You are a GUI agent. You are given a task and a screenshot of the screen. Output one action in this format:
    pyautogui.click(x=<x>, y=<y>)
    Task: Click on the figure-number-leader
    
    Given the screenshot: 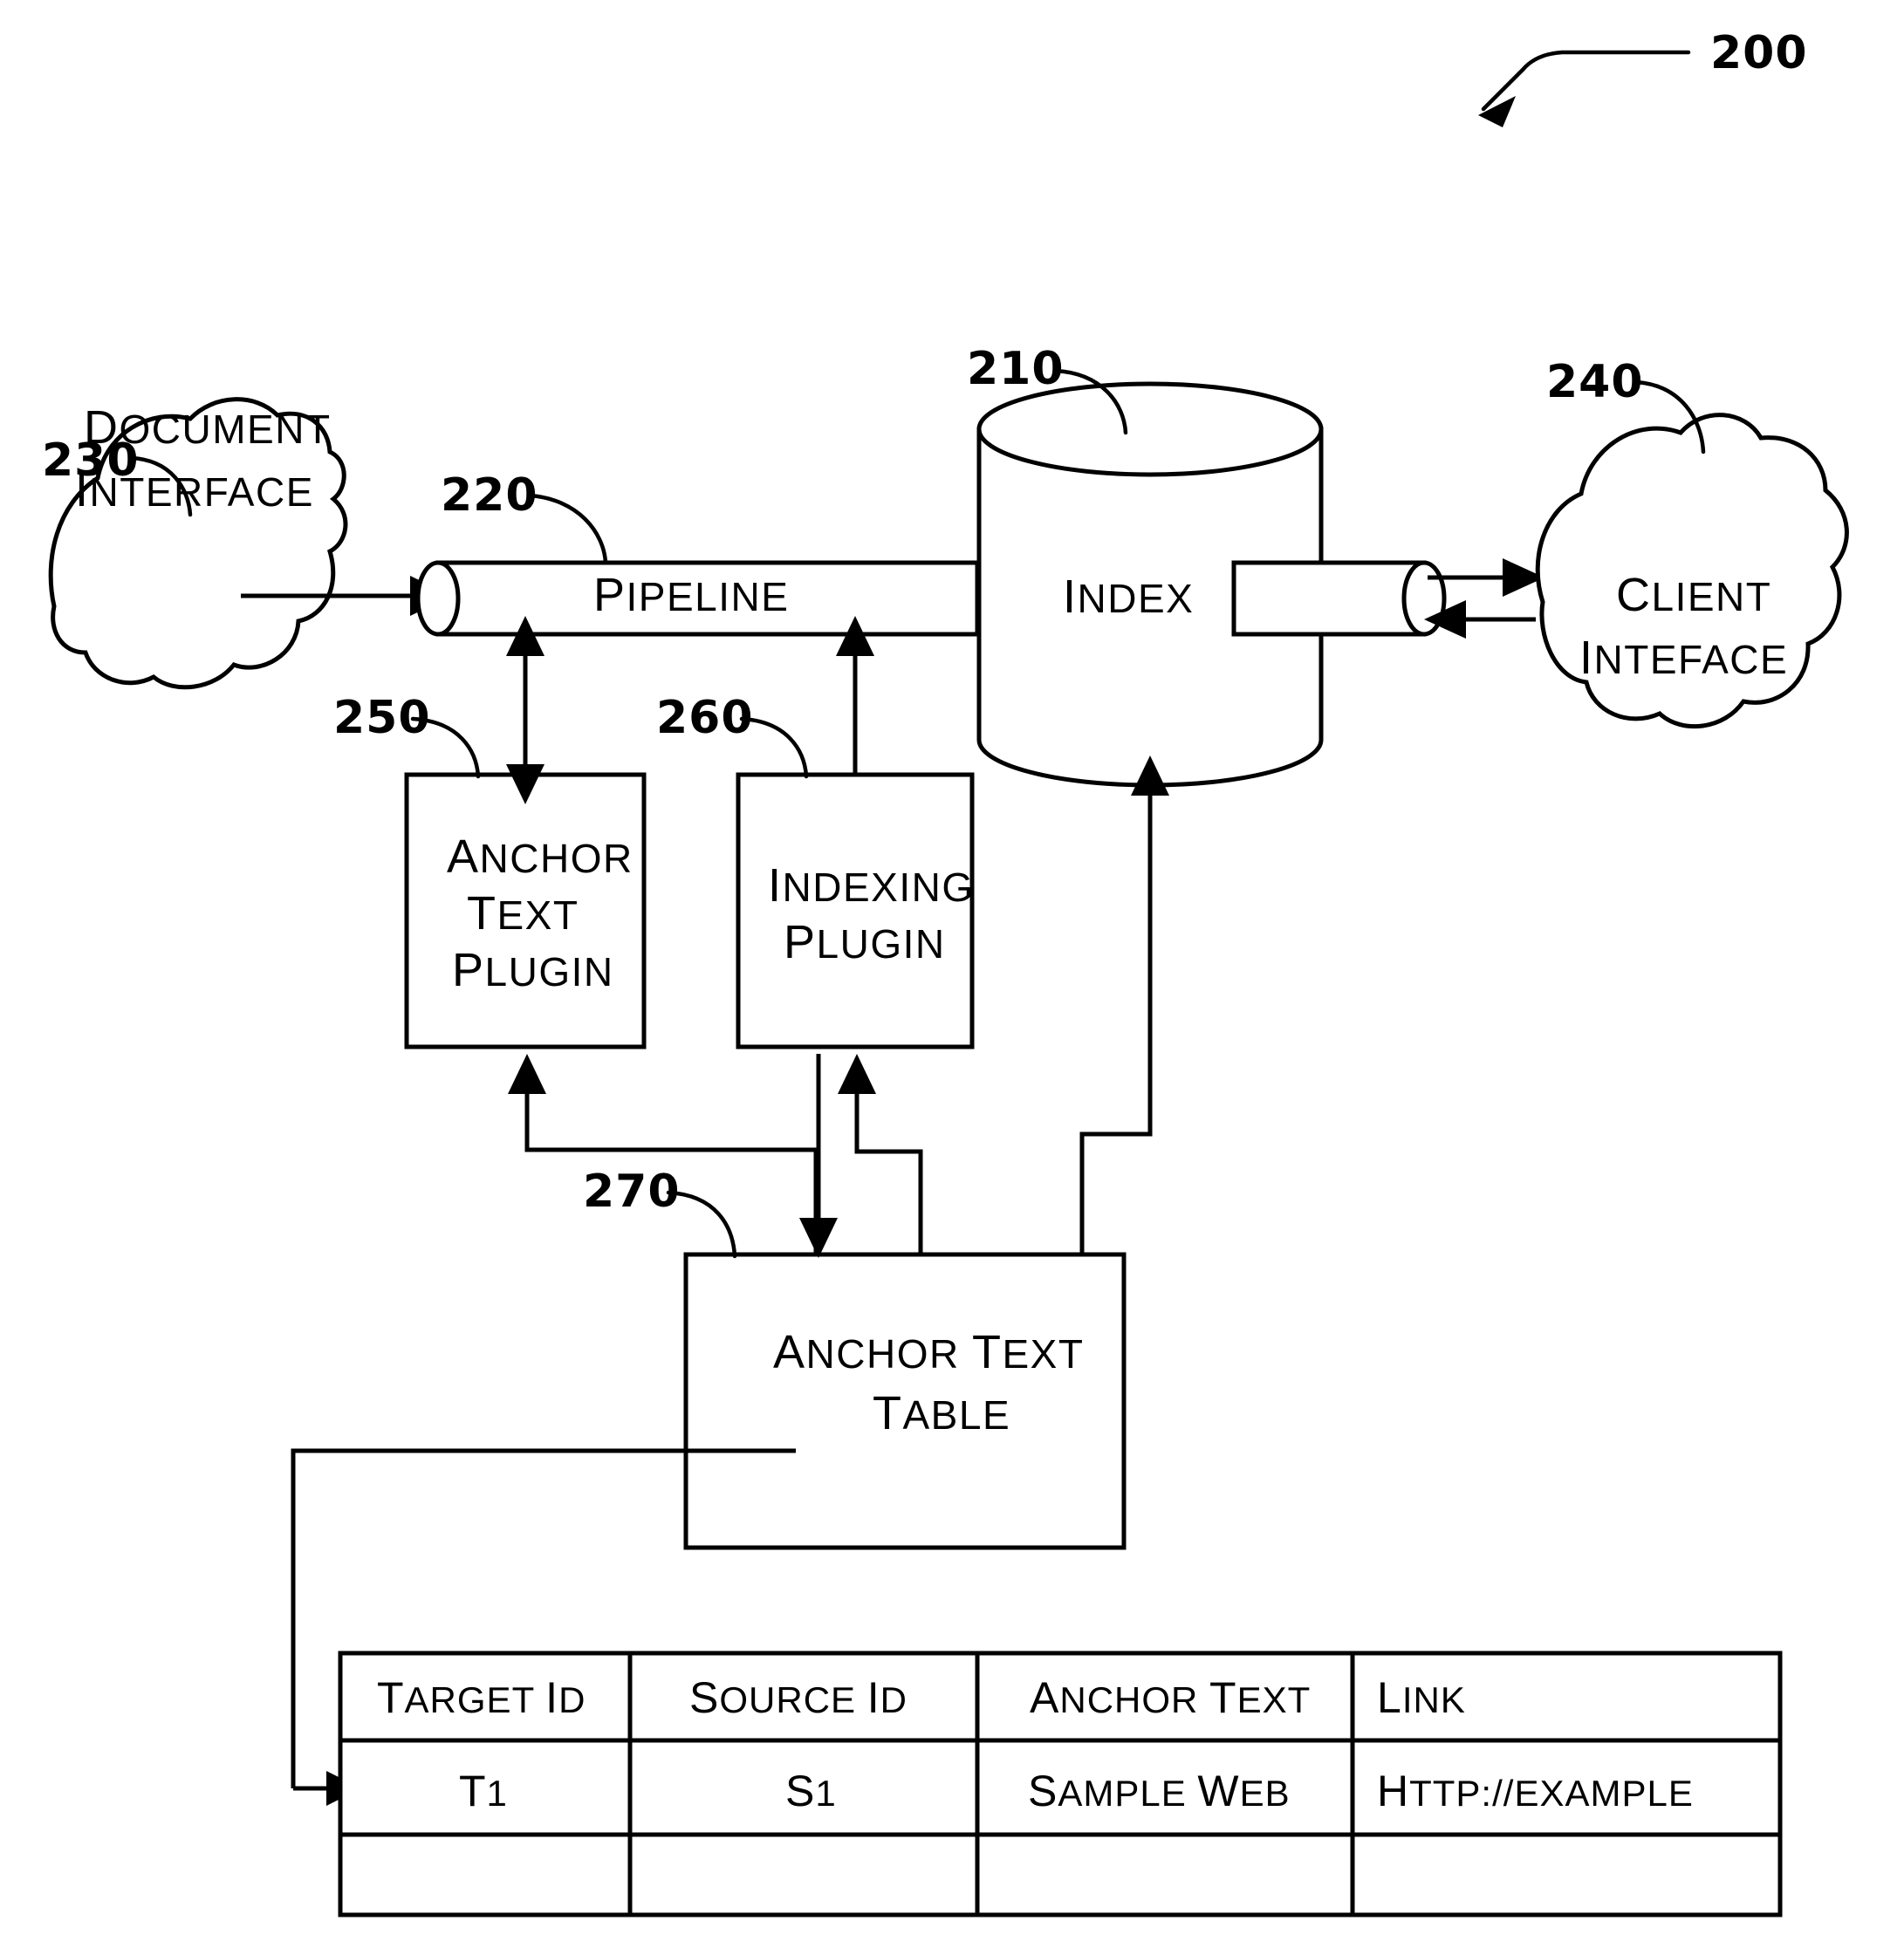 What is the action you would take?
    pyautogui.click(x=1584, y=88)
    